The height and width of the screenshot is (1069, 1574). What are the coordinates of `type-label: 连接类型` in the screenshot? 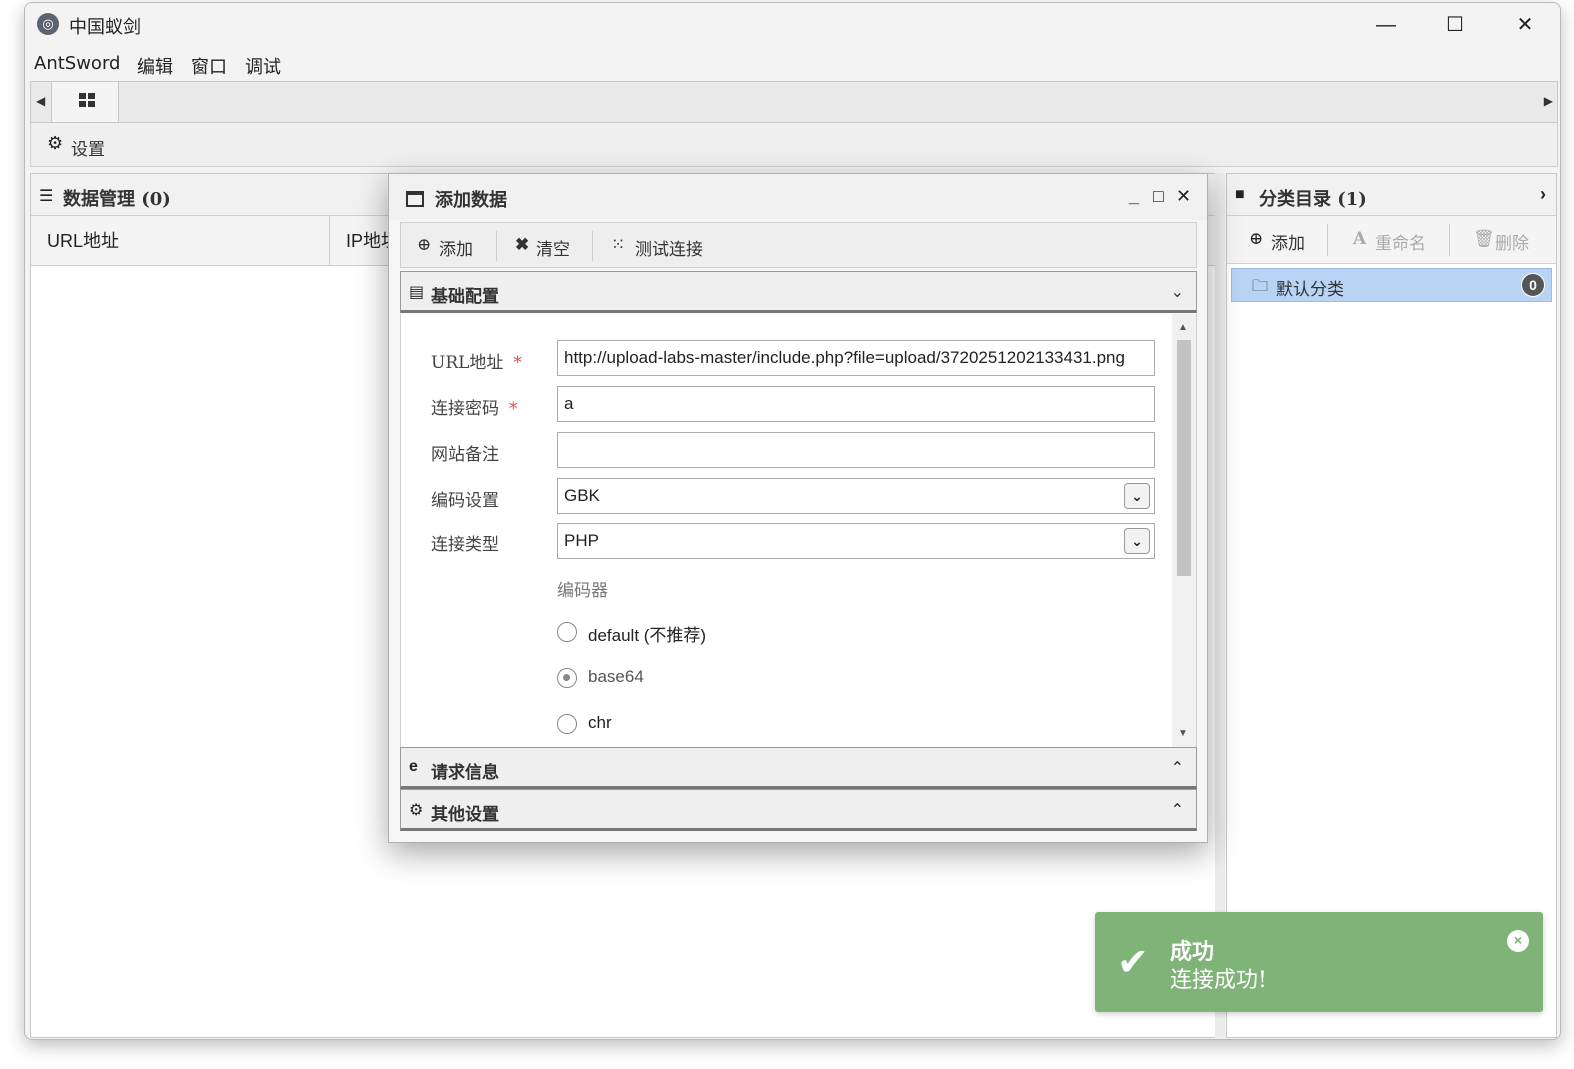 It's located at (465, 545).